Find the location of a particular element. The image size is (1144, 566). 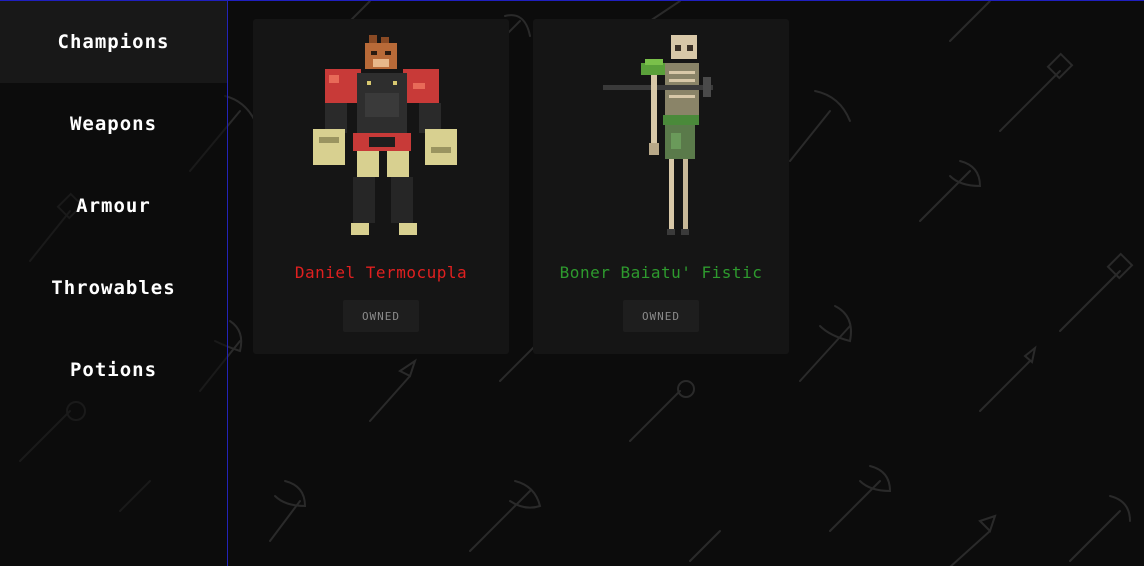

sidebar-item-weapons: Weapons is located at coordinates (113, 124).